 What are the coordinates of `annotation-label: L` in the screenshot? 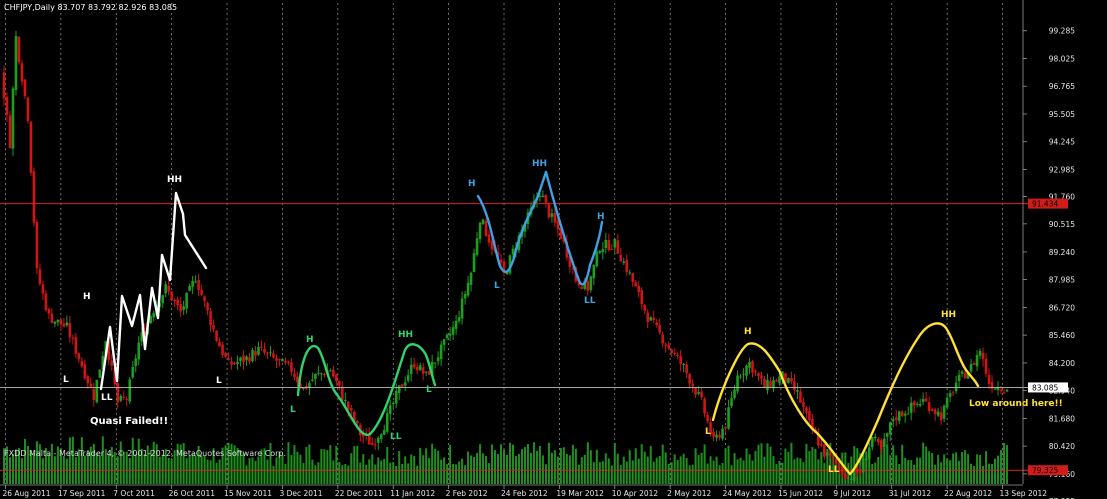 It's located at (293, 410).